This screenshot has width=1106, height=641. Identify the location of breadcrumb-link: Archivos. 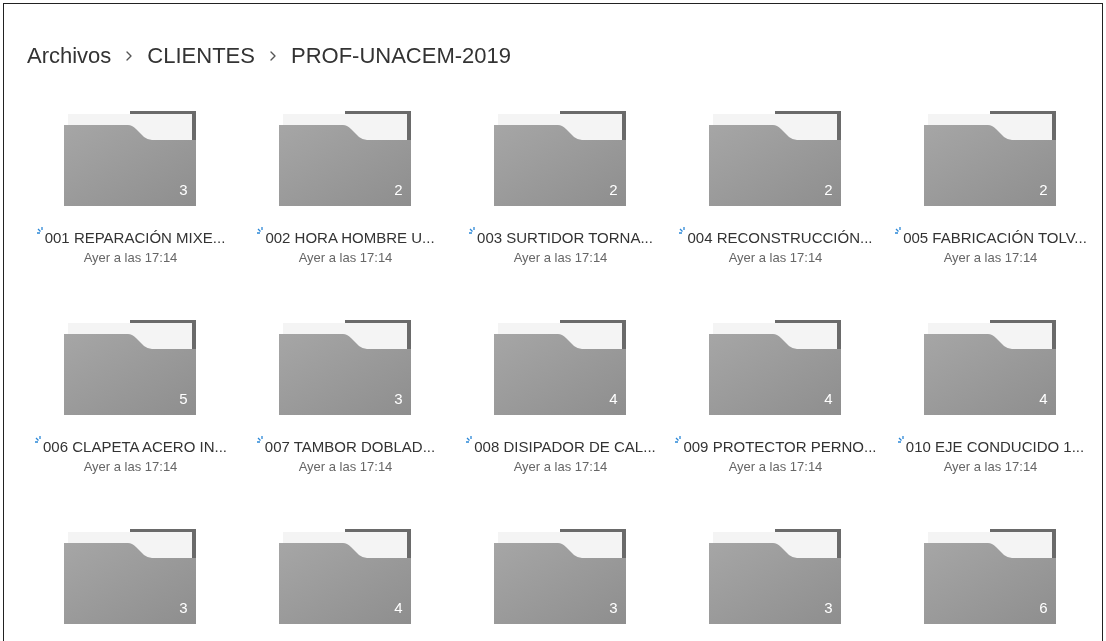
(69, 56).